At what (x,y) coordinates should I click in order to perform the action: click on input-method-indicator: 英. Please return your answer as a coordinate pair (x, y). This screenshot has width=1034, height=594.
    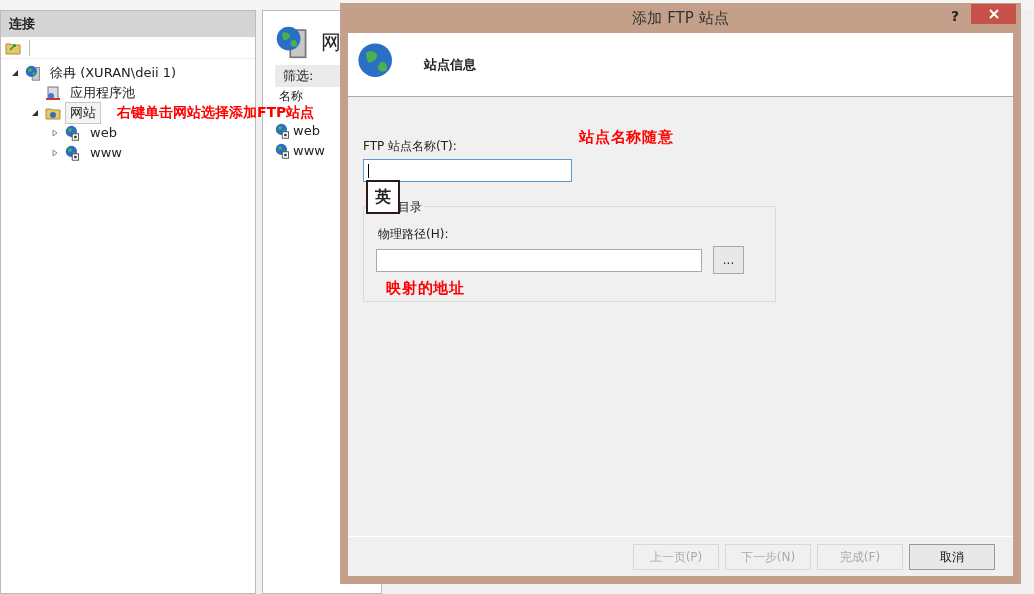
    Looking at the image, I should click on (383, 197).